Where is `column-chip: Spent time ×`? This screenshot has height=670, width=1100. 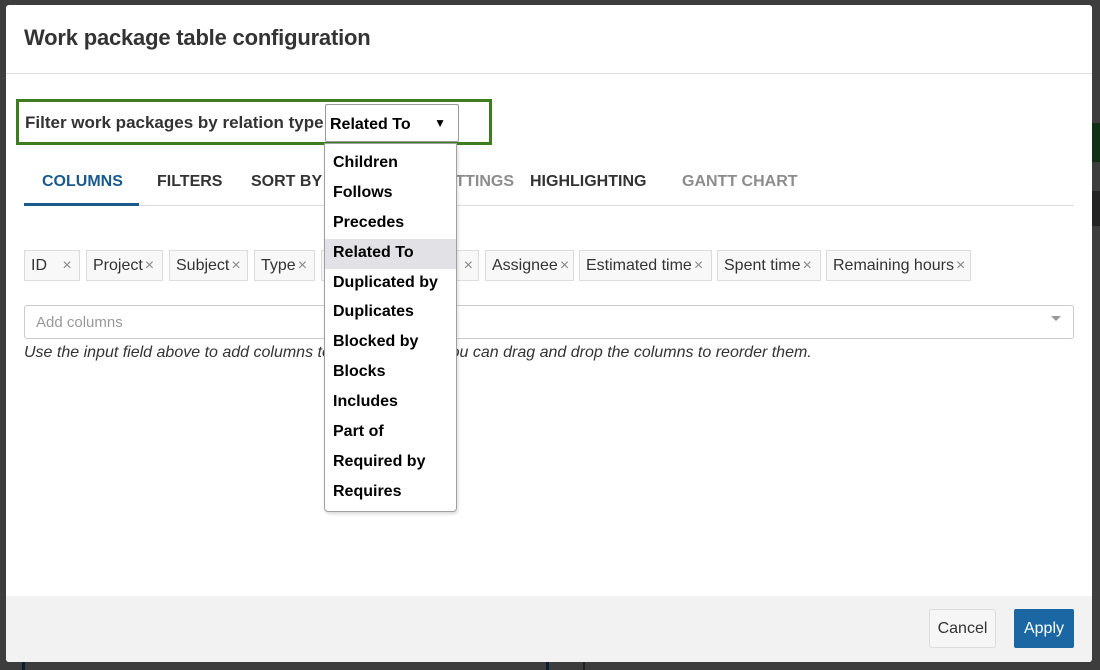
column-chip: Spent time × is located at coordinates (769, 265).